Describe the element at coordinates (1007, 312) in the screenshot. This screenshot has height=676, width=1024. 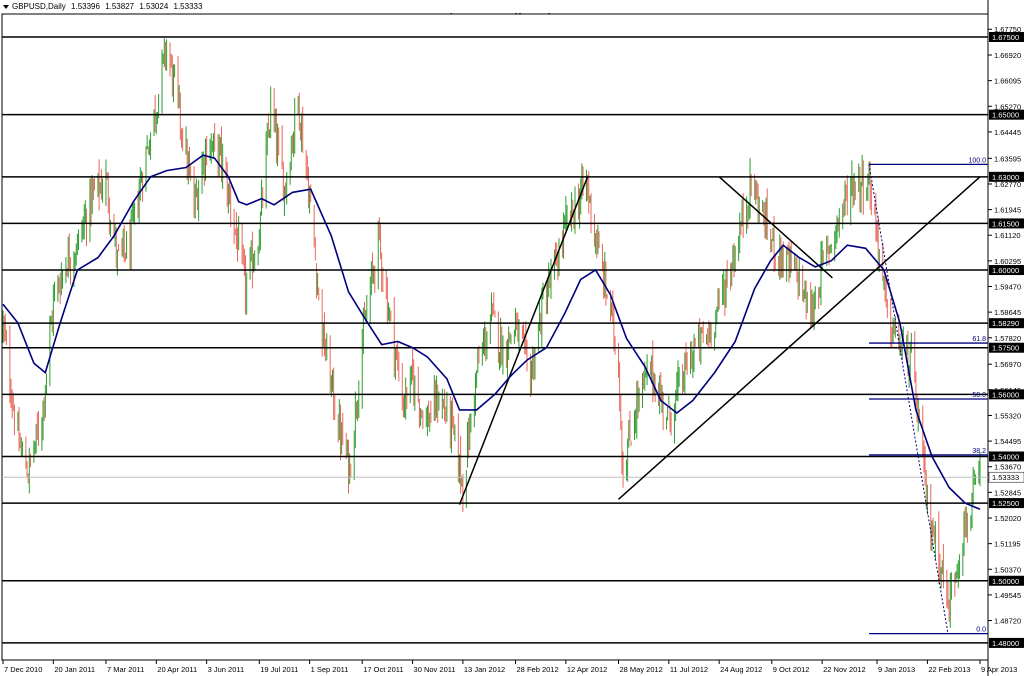
I see `y-tick-label: 1.58645` at that location.